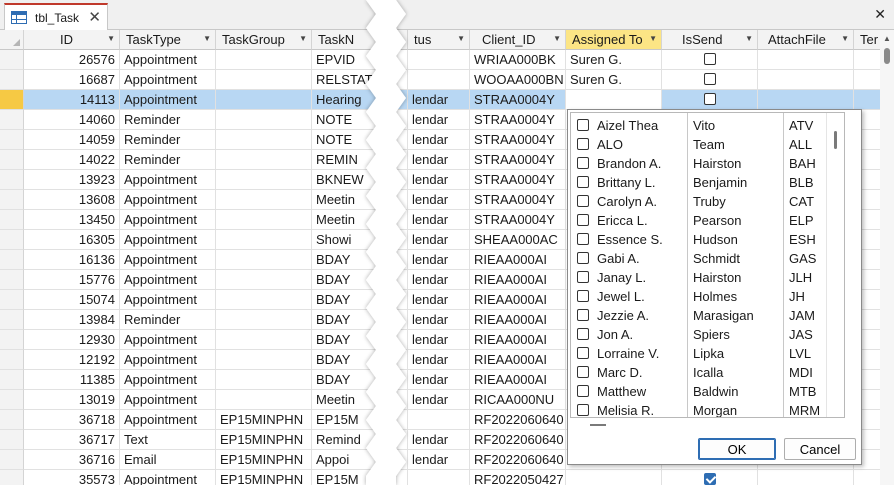  Describe the element at coordinates (887, 257) in the screenshot. I see `grid-vertical-scrollbar: ▲` at that location.